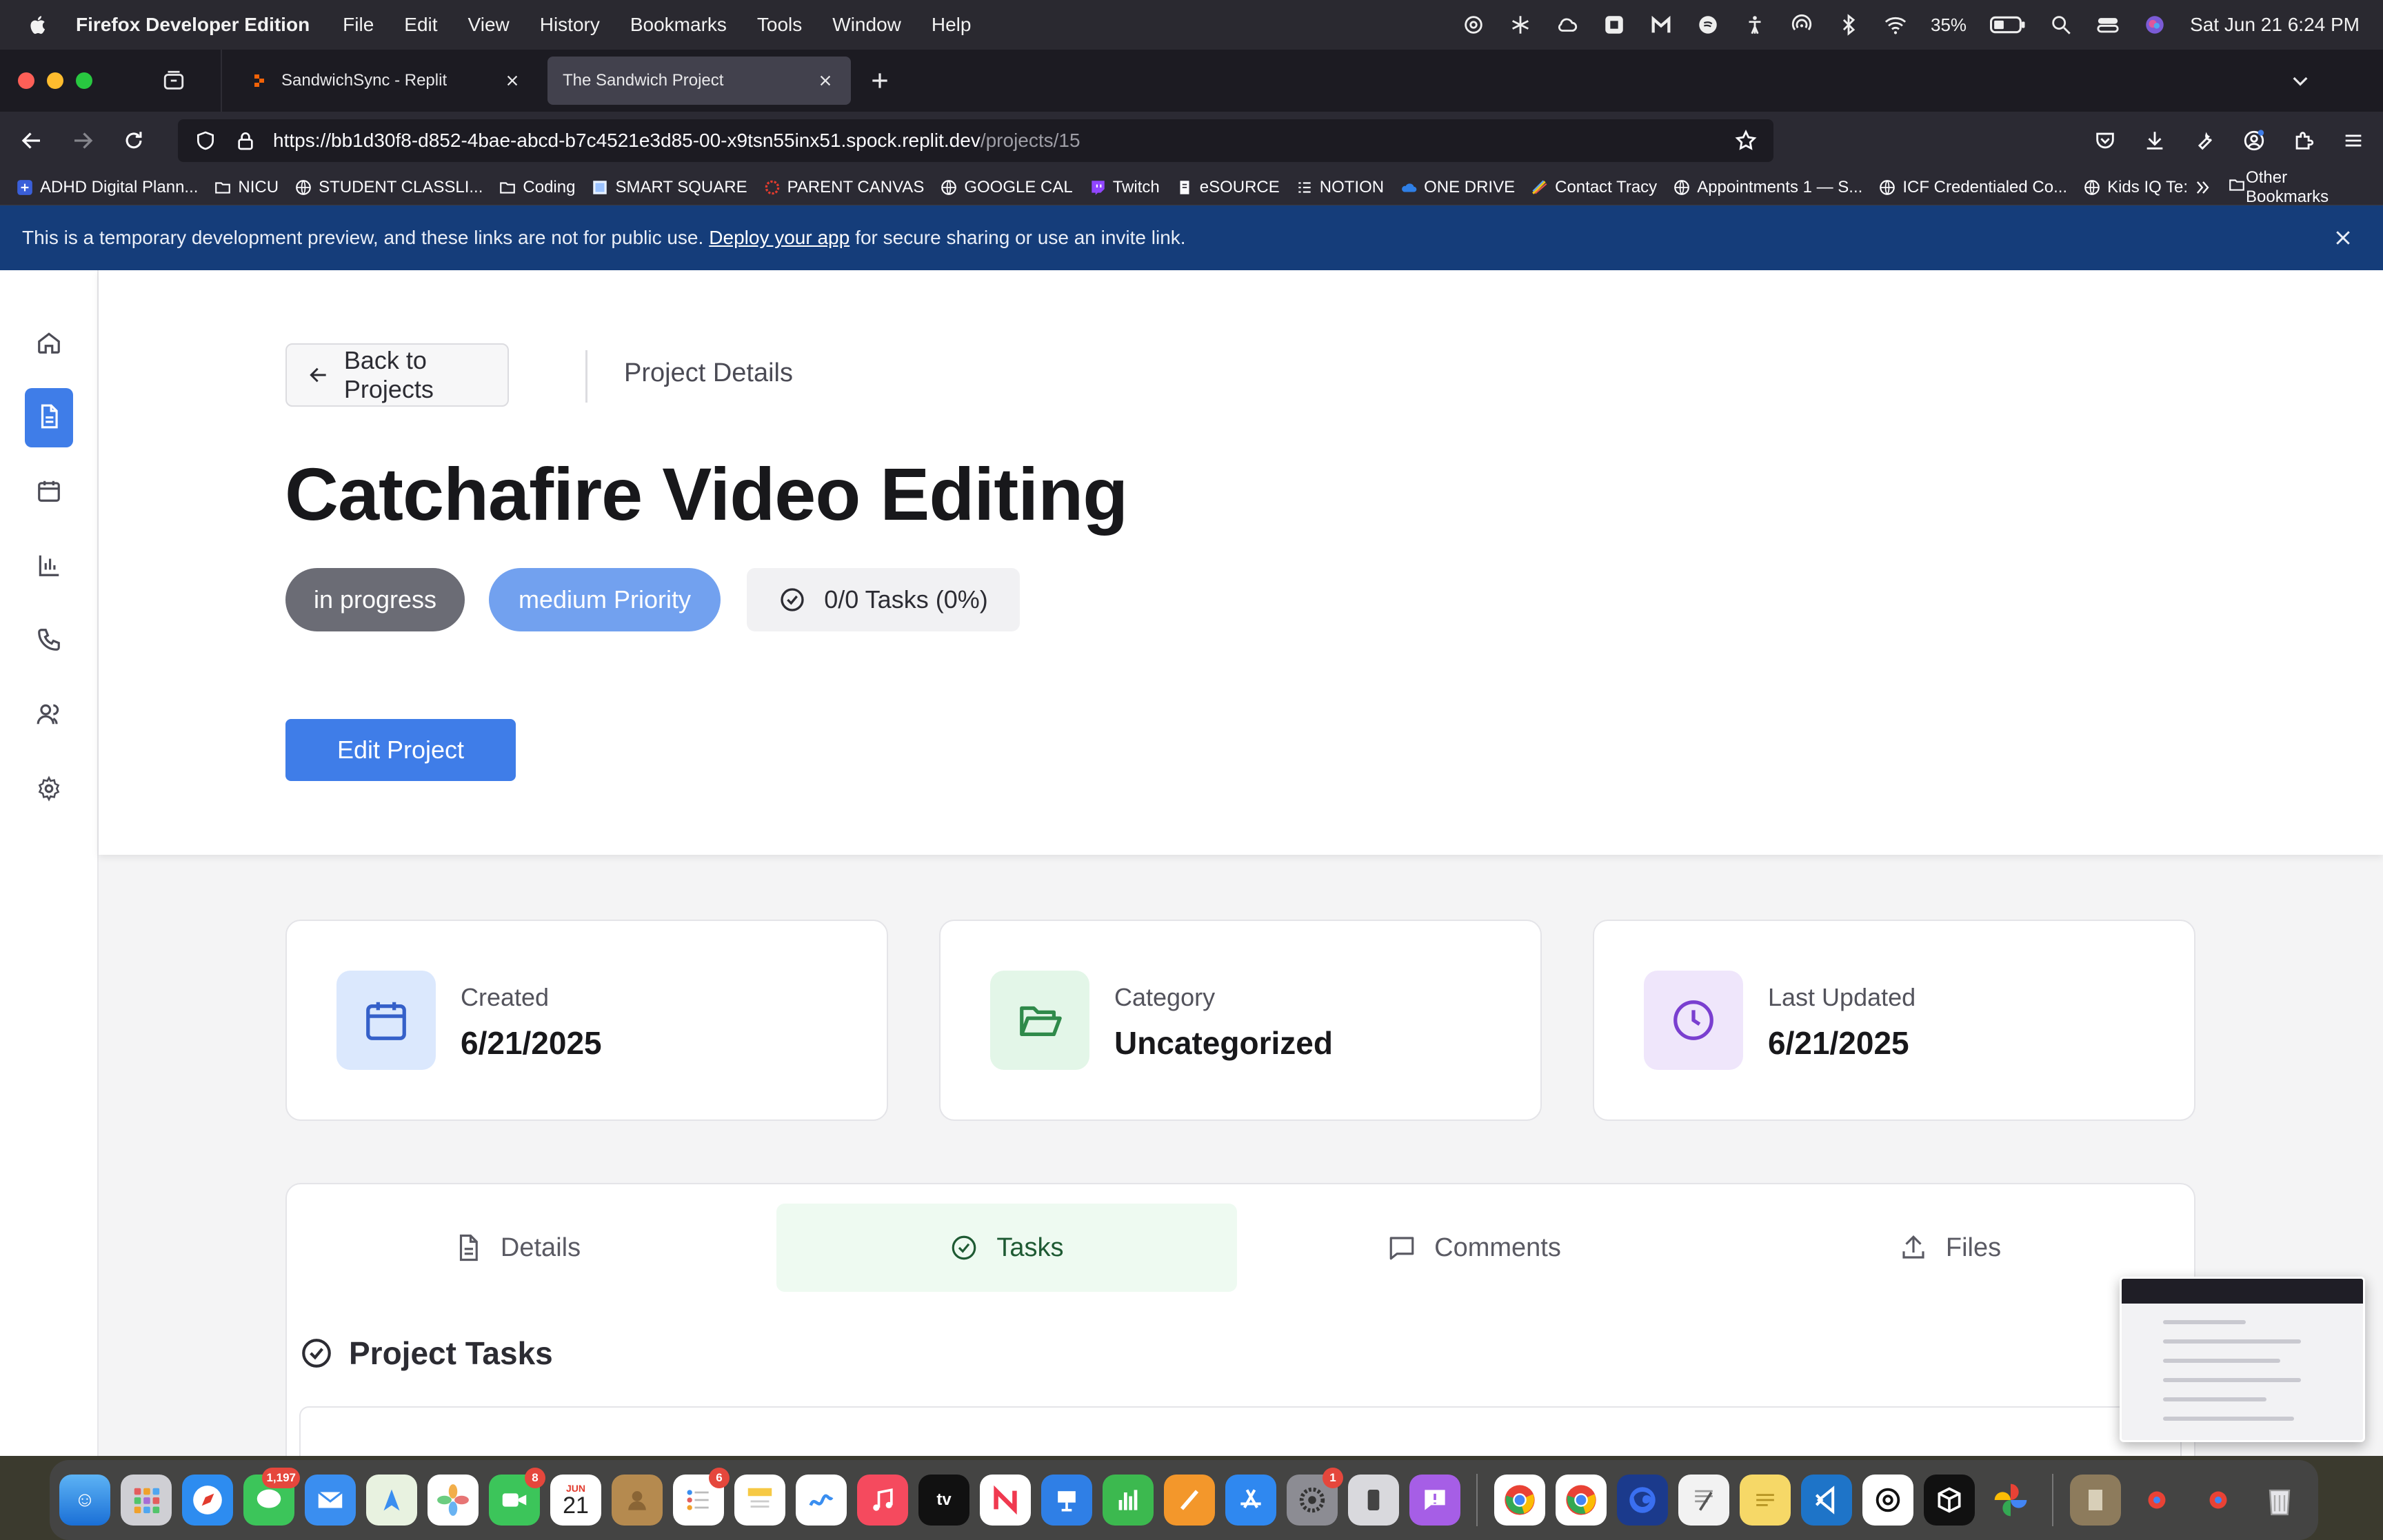  What do you see at coordinates (2300, 81) in the screenshot?
I see `list-all-tabs-chevron-icon` at bounding box center [2300, 81].